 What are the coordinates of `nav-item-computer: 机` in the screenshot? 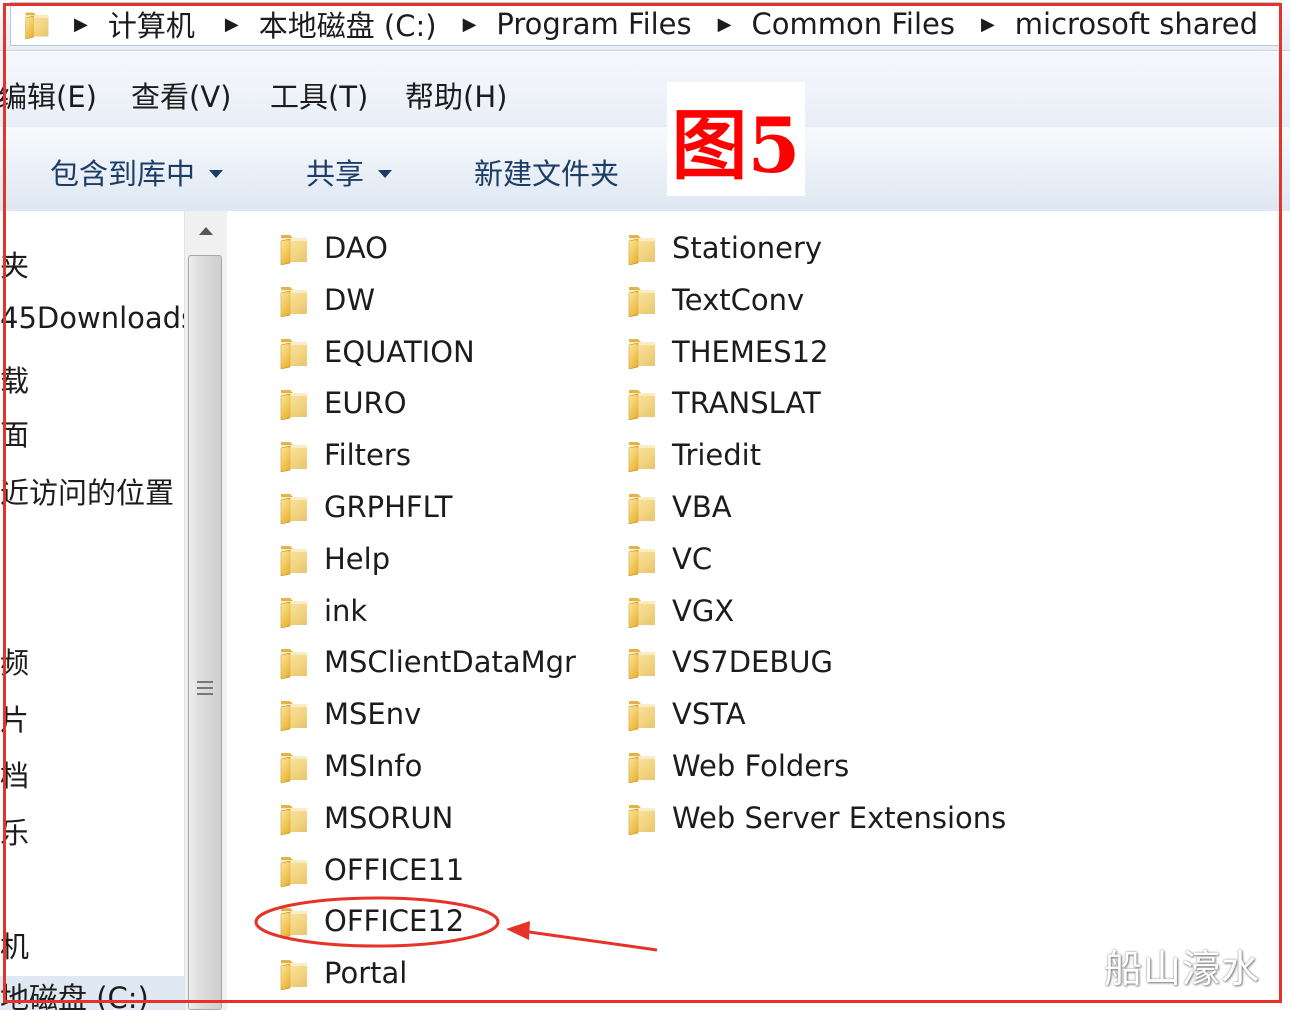 It's located at (14, 945).